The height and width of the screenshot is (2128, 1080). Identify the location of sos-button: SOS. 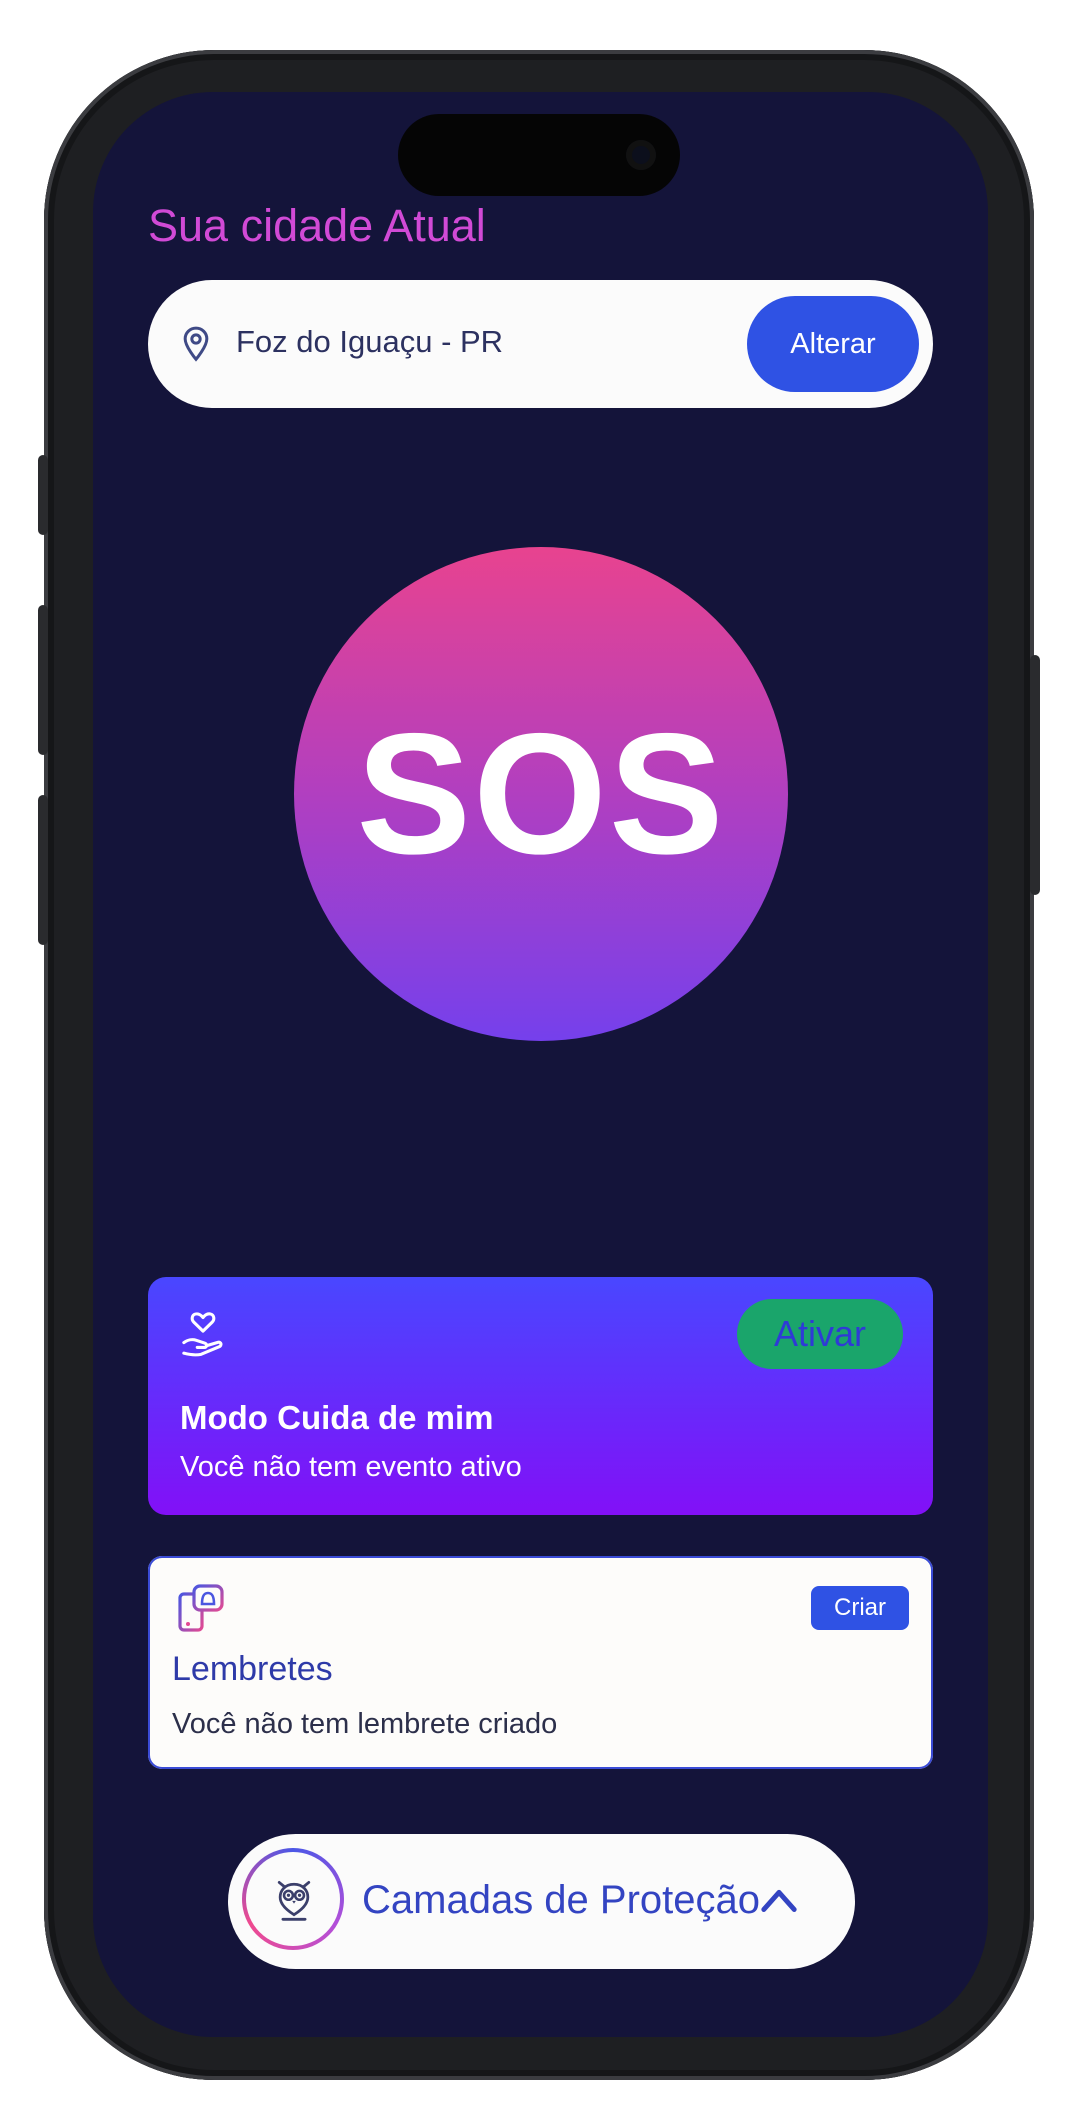
(541, 794).